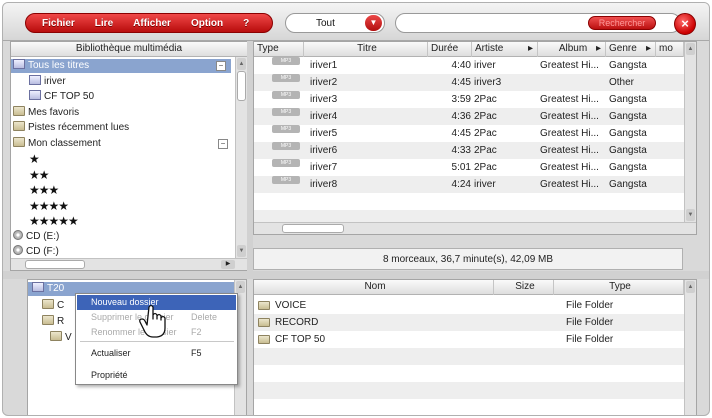 Image resolution: width=712 pixels, height=418 pixels. I want to click on library-item-label: ★, so click(34, 159).